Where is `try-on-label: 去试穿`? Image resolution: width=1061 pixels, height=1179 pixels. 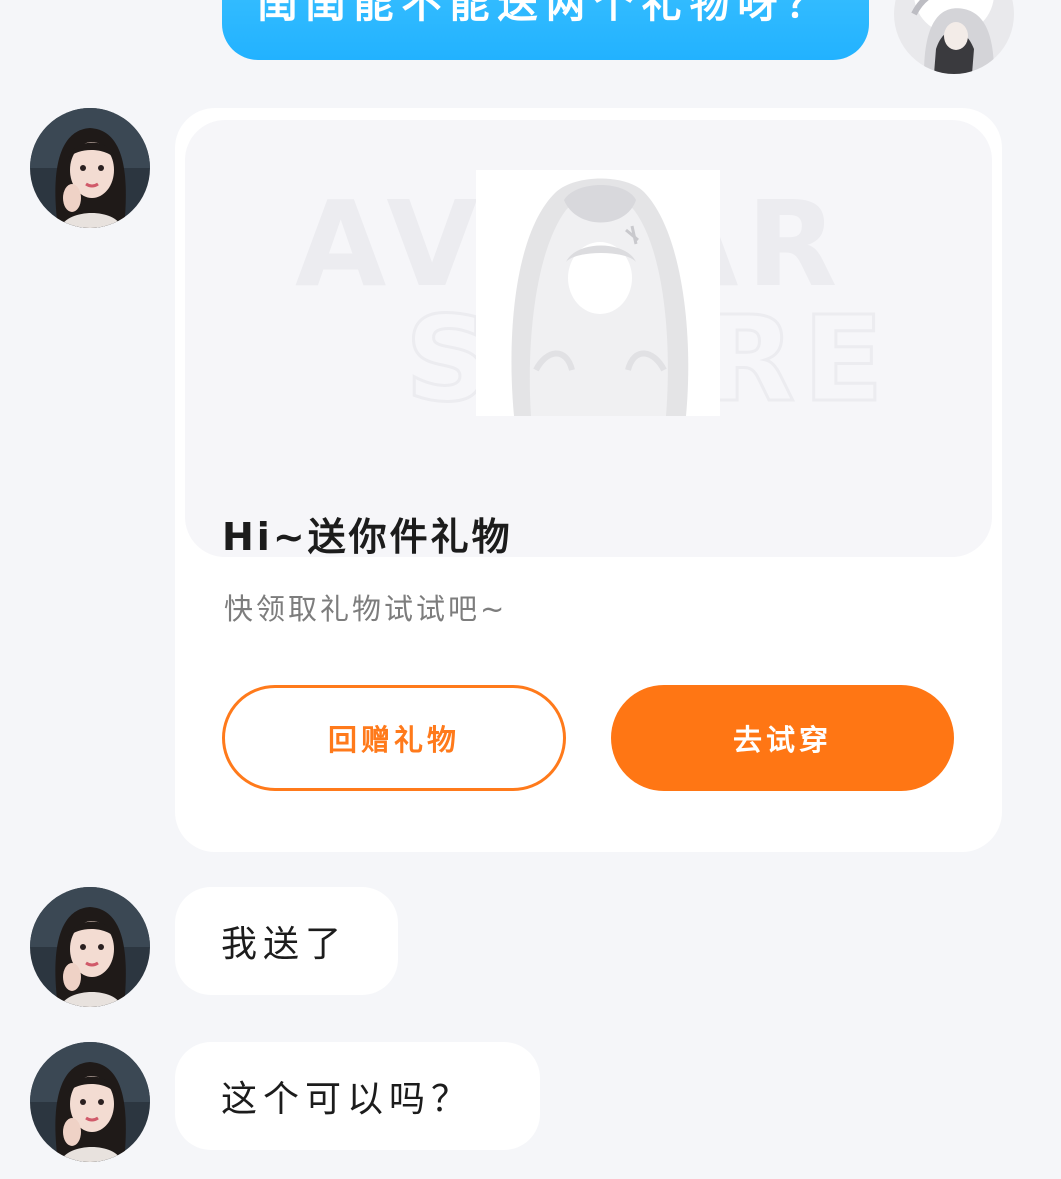
try-on-label: 去试穿 is located at coordinates (782, 740).